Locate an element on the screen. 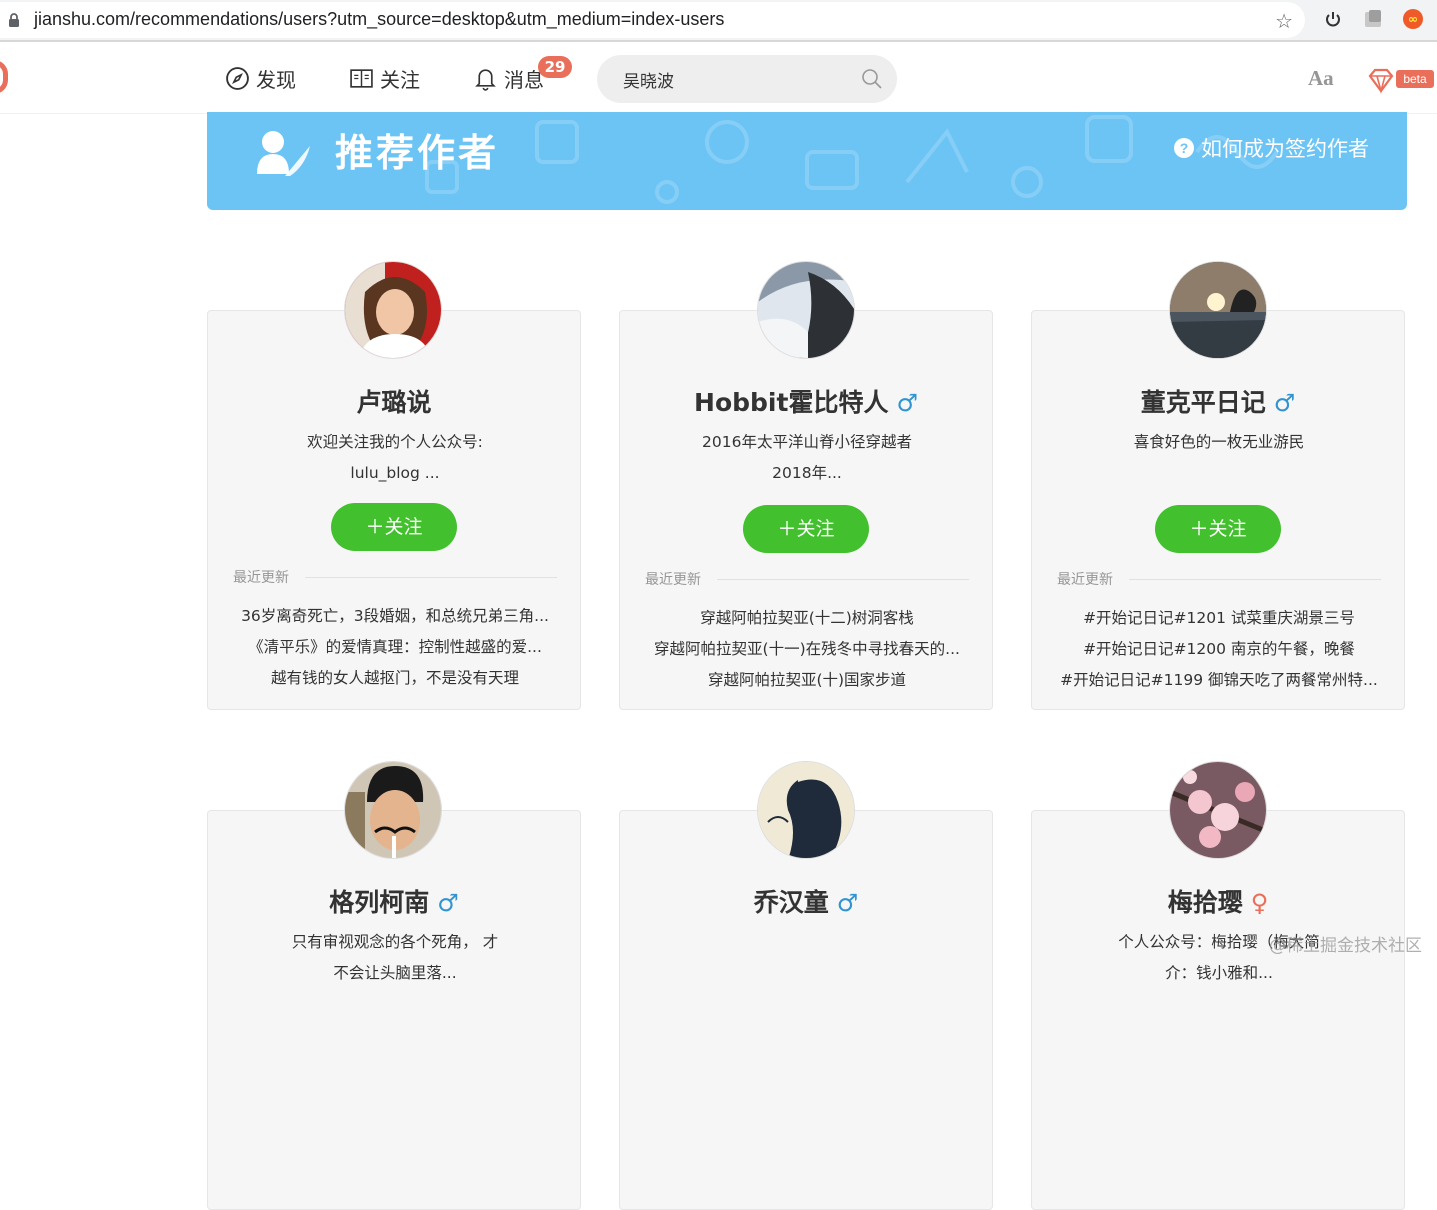 The height and width of the screenshot is (1210, 1437). author-name: 乔汉童 is located at coordinates (791, 902).